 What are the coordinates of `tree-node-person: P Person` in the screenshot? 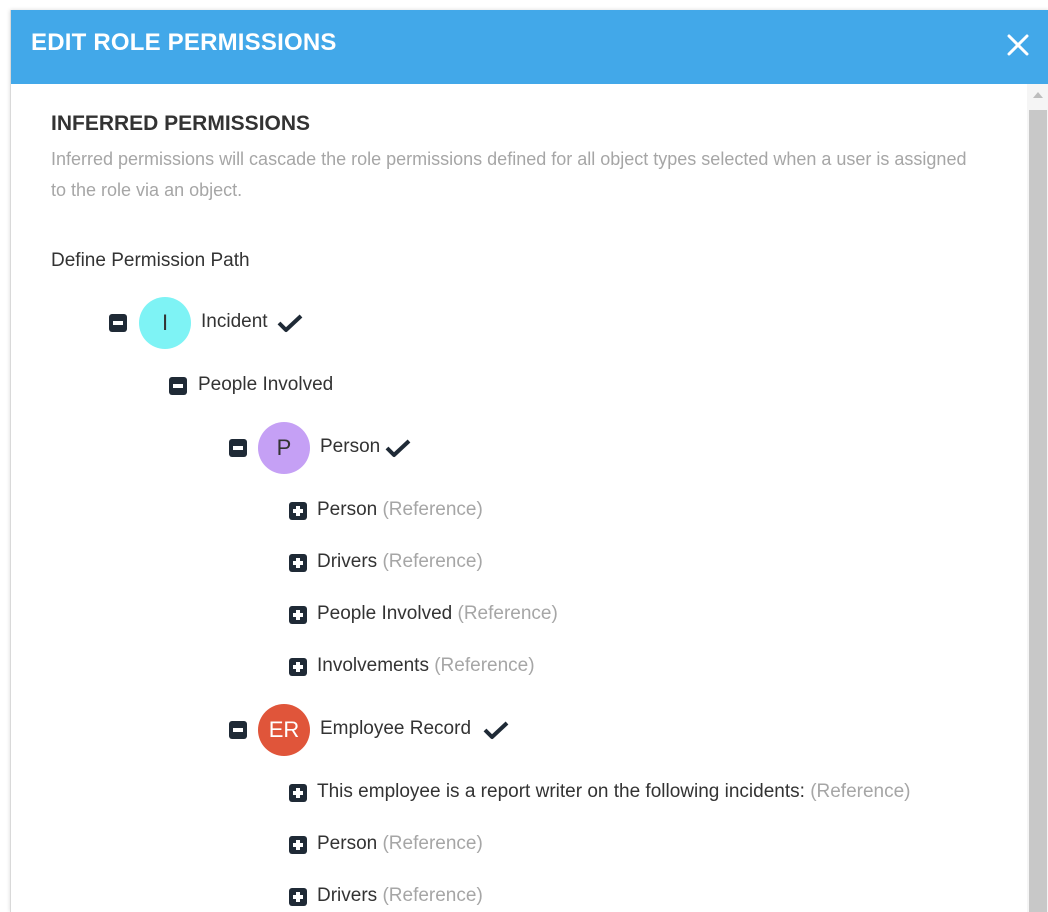 It's located at (379, 448).